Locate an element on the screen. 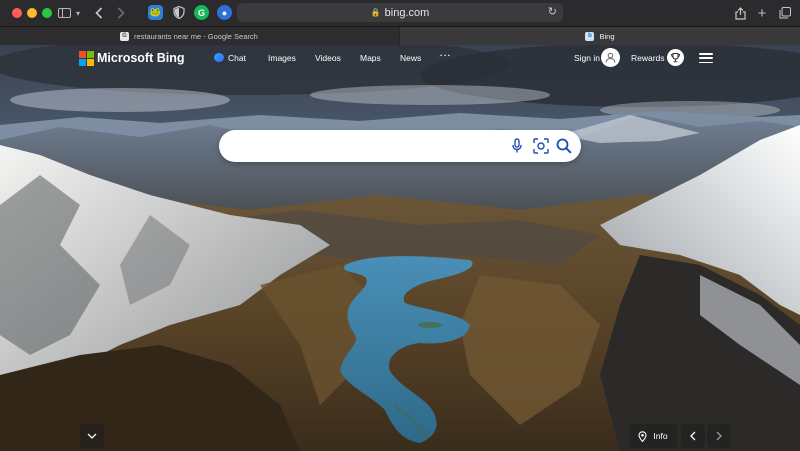  chevron-down-icon is located at coordinates (92, 436).